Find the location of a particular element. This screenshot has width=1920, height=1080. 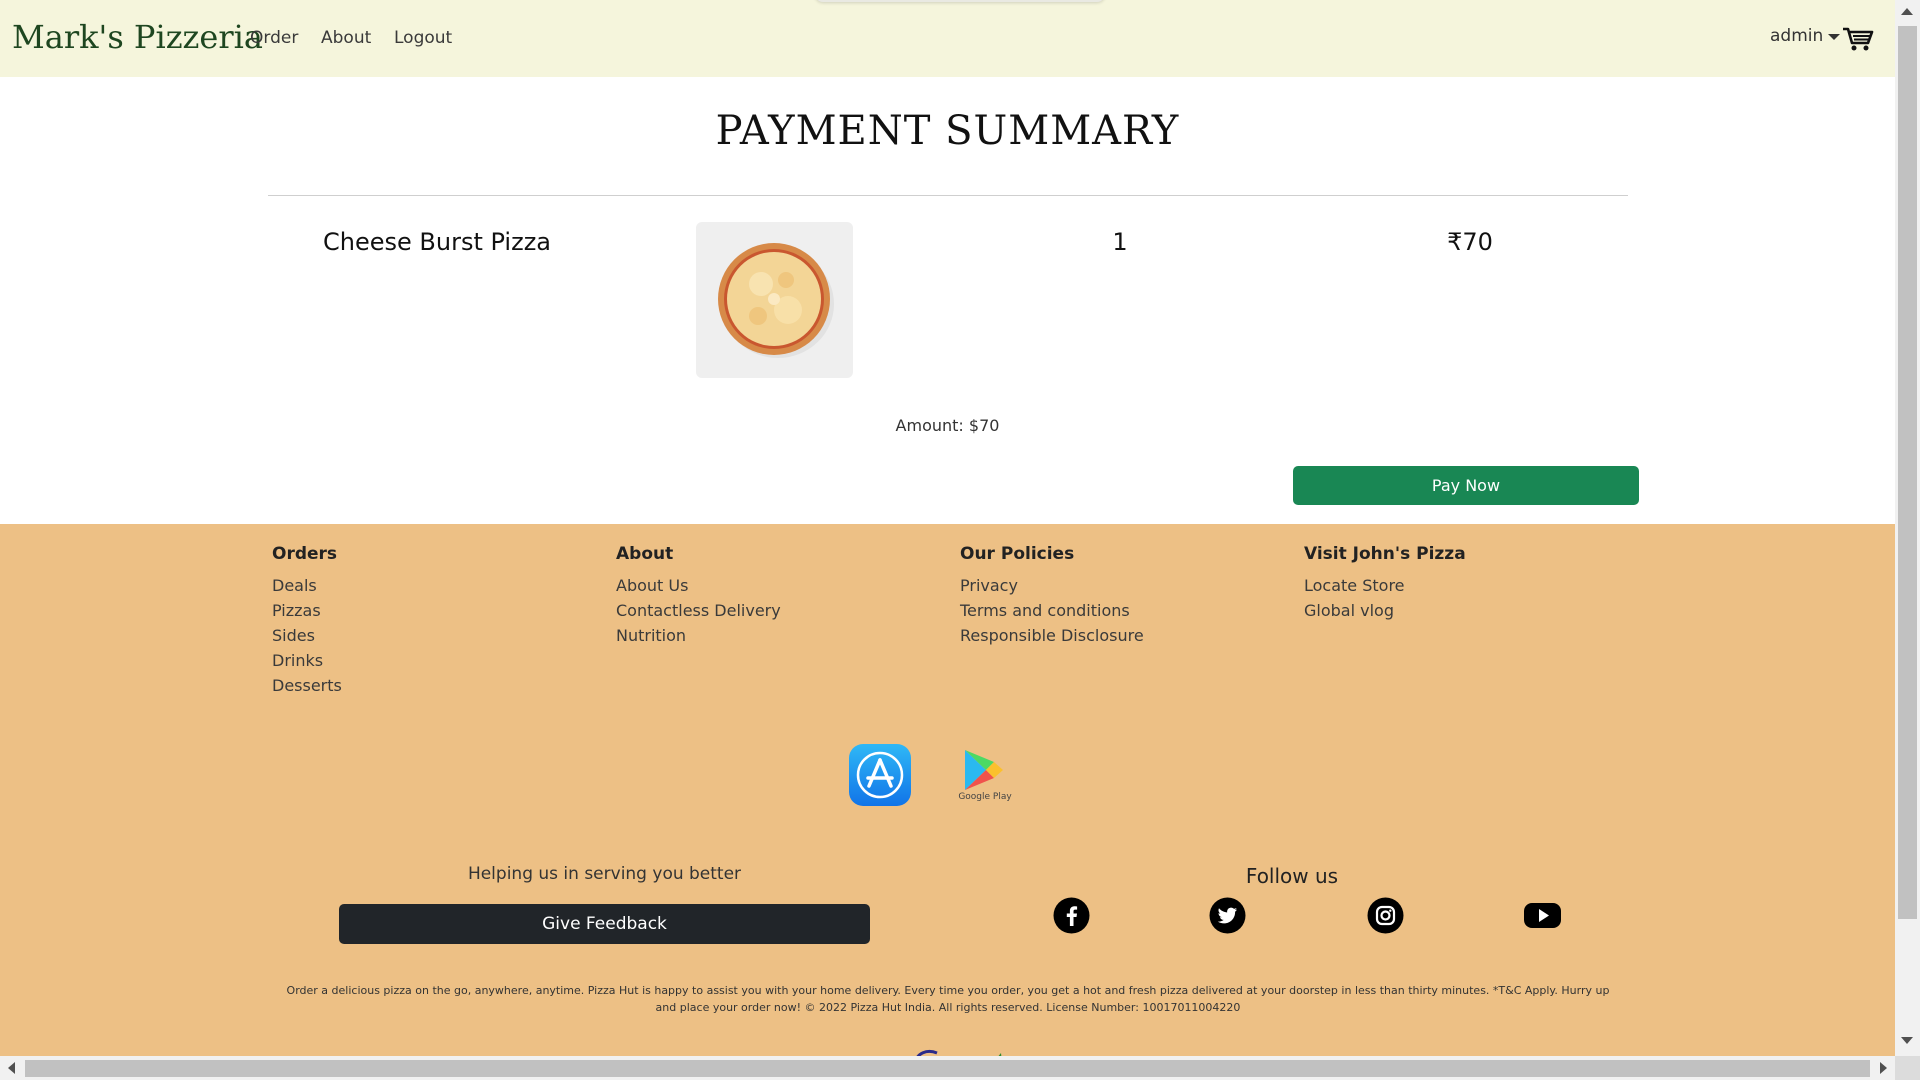

footer-link-terms: Terms and conditions is located at coordinates (1052, 610).